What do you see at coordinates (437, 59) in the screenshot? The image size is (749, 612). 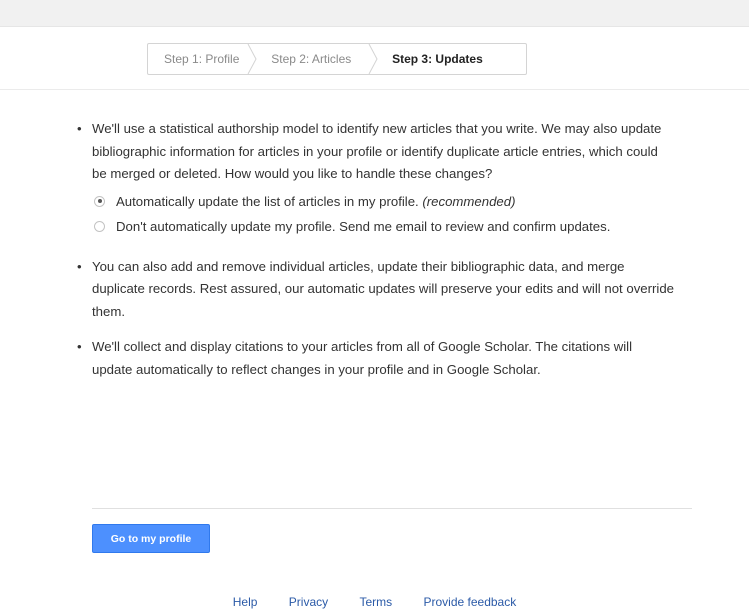 I see `step-3-label: Step 3: Updates` at bounding box center [437, 59].